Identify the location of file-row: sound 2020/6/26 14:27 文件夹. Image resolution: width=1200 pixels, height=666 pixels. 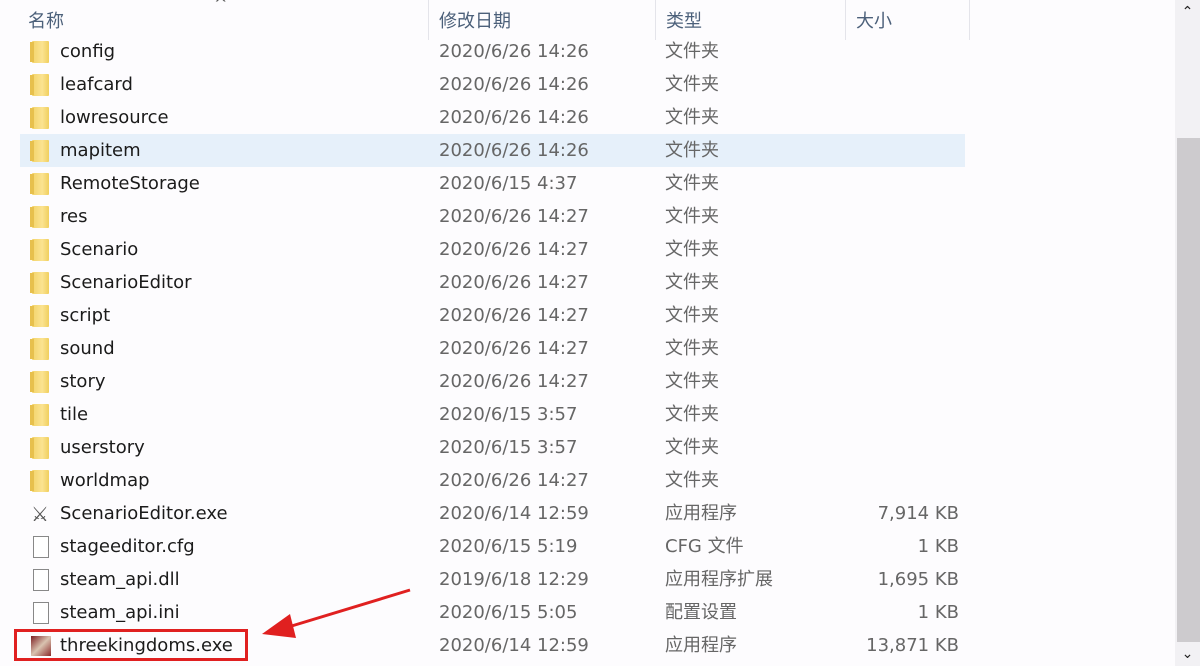
(492, 348).